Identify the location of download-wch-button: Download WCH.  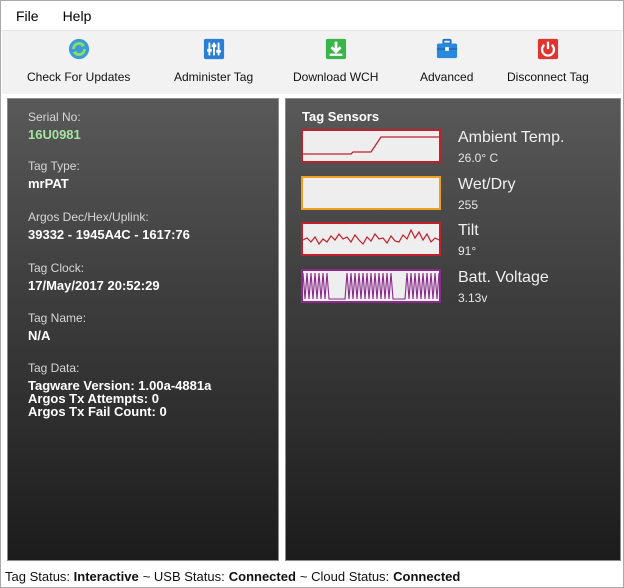
(335, 63).